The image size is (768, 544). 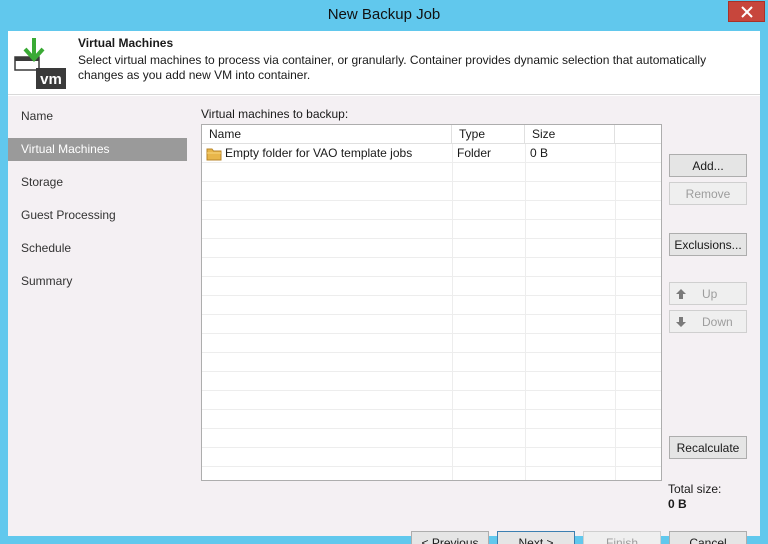 What do you see at coordinates (327, 134) in the screenshot?
I see `column-header-name: Name` at bounding box center [327, 134].